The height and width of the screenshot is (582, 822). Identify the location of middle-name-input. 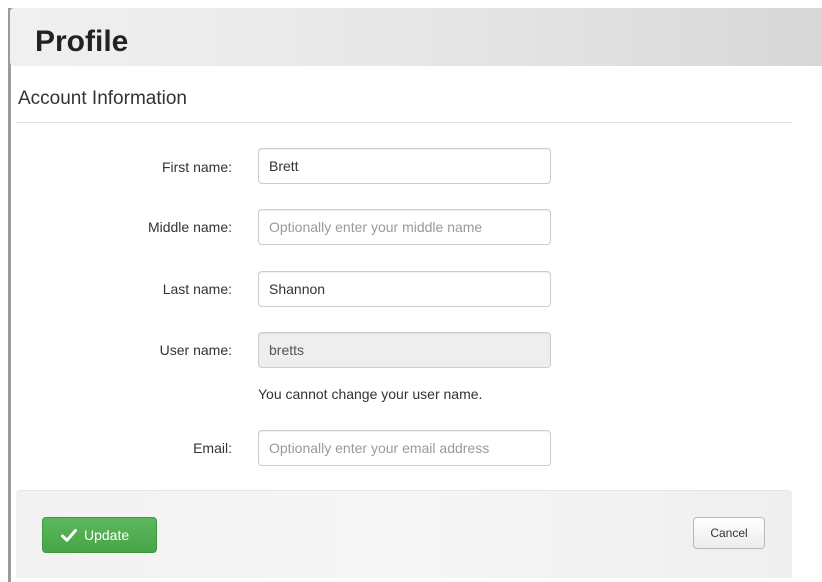
(404, 227).